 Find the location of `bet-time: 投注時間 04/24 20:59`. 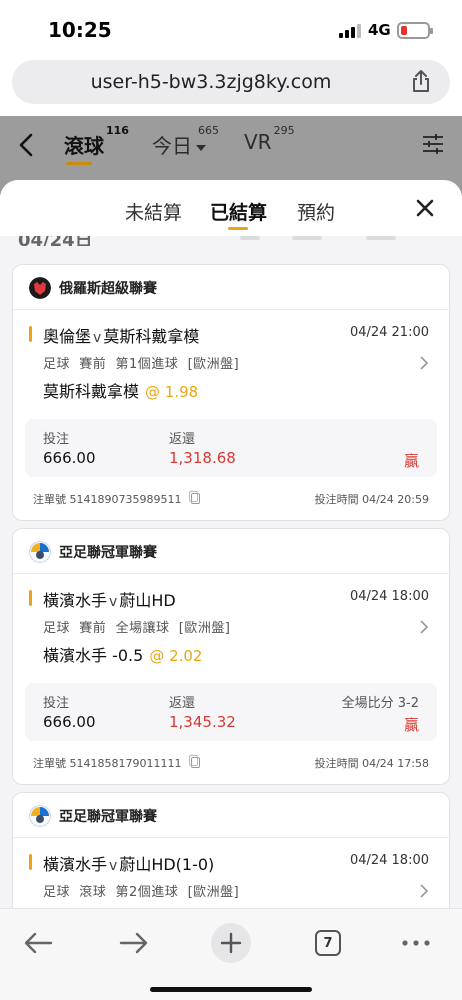

bet-time: 投注時間 04/24 20:59 is located at coordinates (372, 499).